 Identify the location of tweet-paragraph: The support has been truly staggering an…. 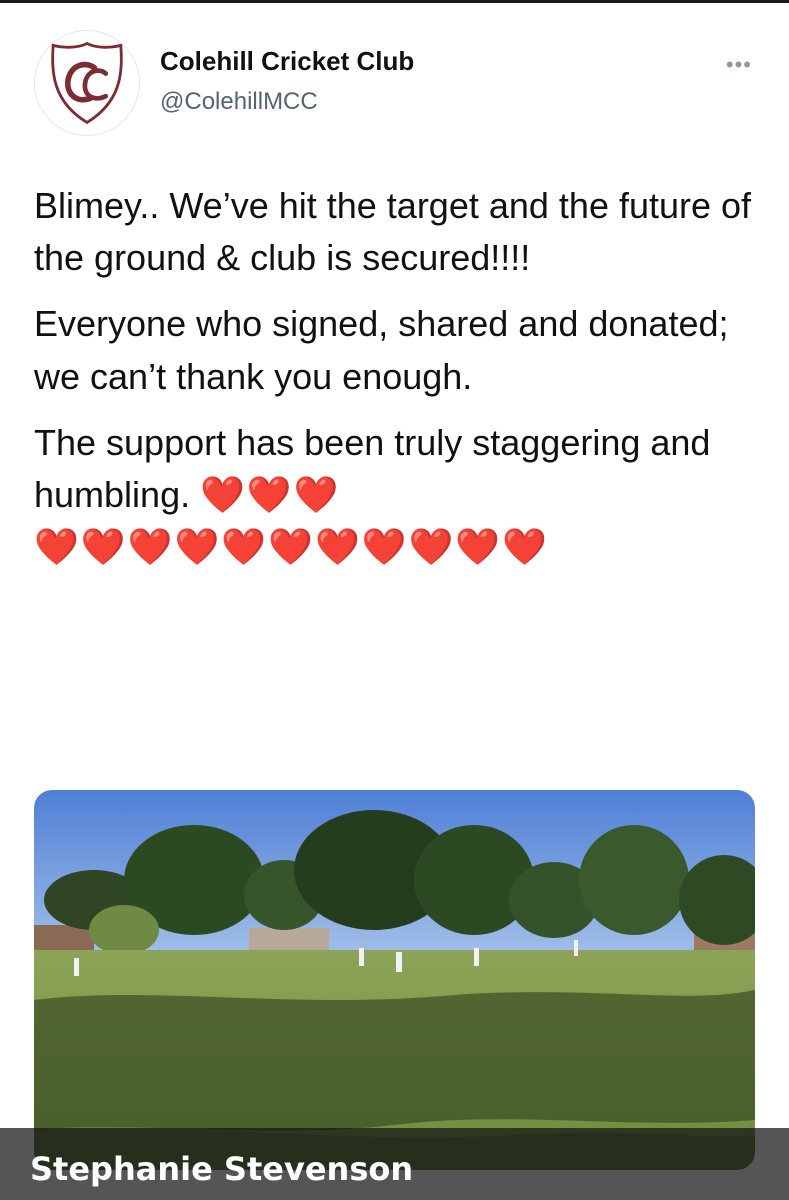
(396, 495).